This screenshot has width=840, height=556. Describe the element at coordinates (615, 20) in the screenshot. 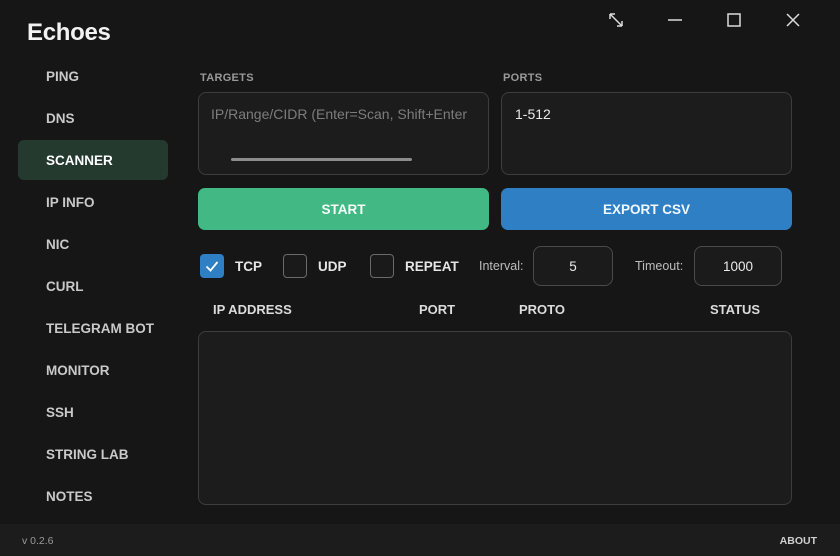

I see `expand-icon` at that location.